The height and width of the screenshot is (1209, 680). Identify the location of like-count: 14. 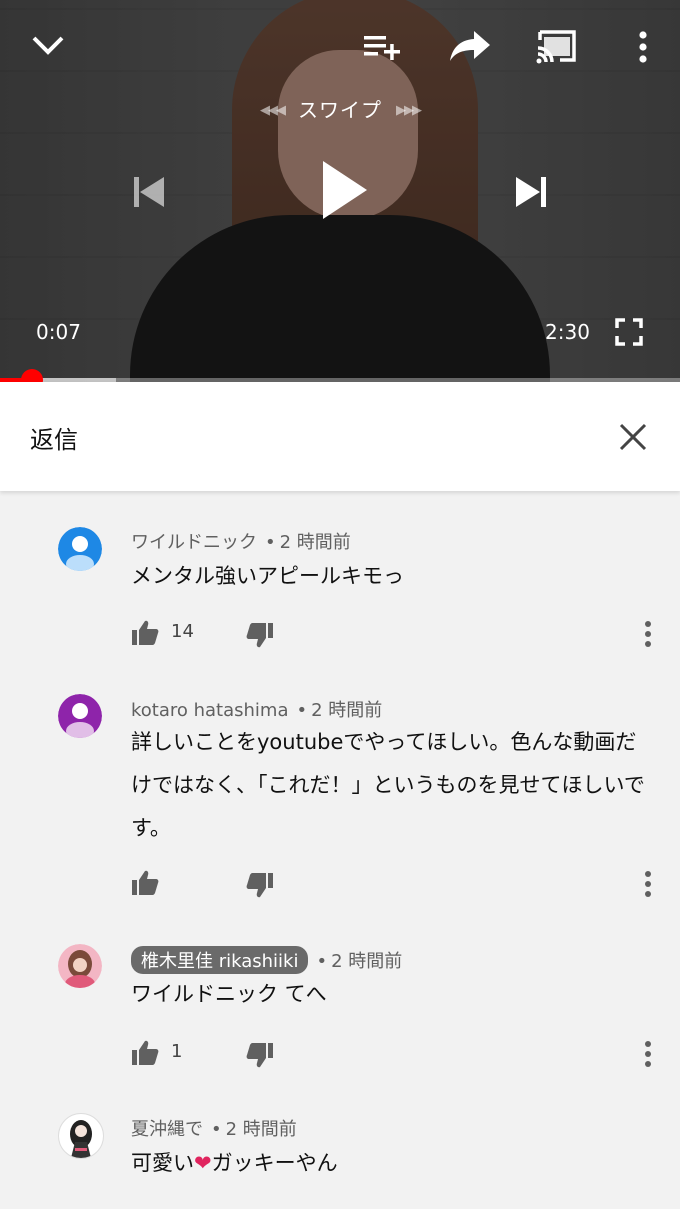
(182, 631).